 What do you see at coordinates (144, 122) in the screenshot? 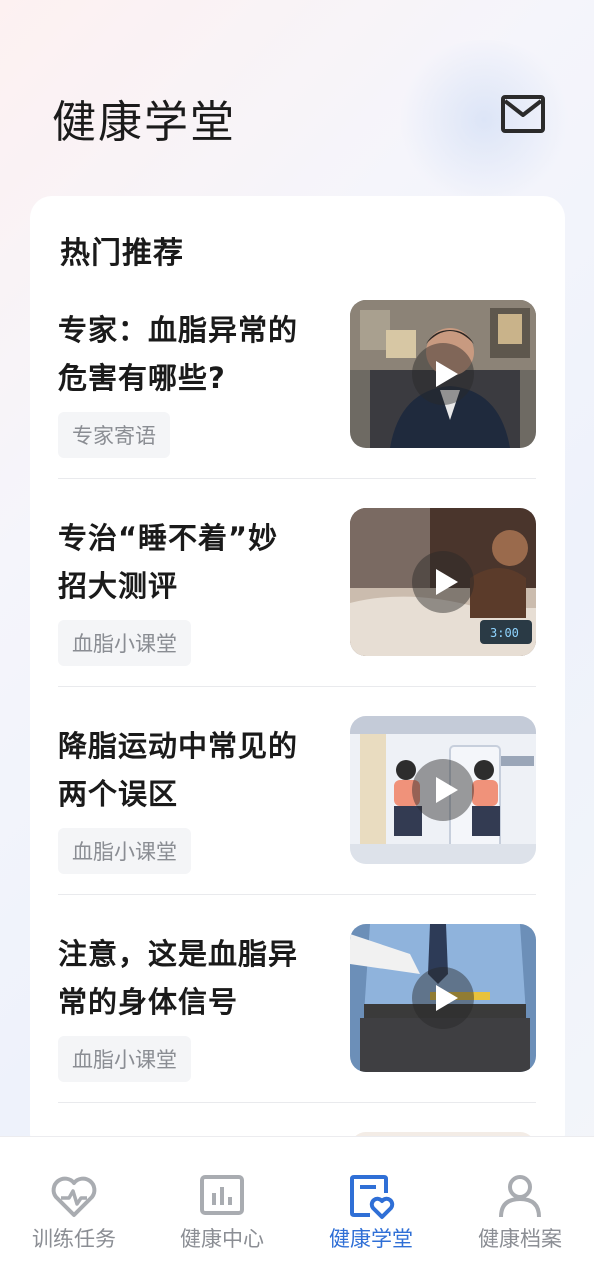
I see `page-title: 健康学堂` at bounding box center [144, 122].